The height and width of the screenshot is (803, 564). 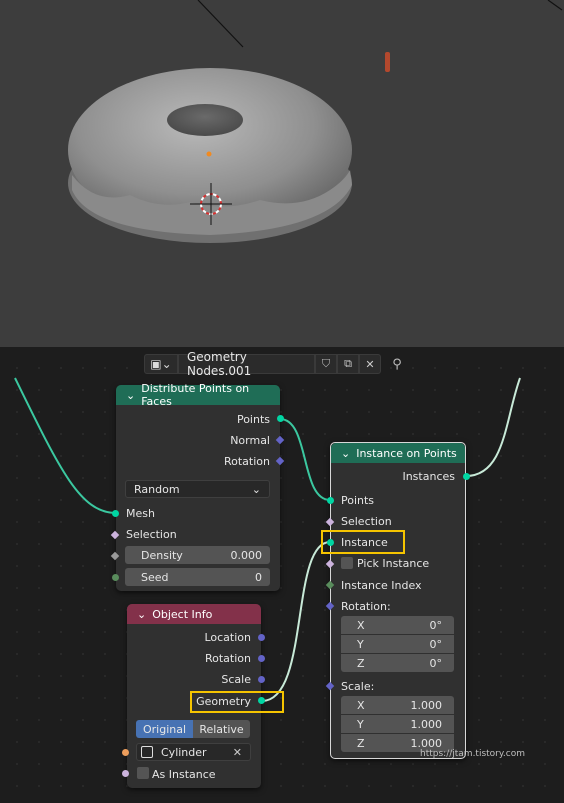 What do you see at coordinates (426, 705) in the screenshot?
I see `scale-x-value: 1.000` at bounding box center [426, 705].